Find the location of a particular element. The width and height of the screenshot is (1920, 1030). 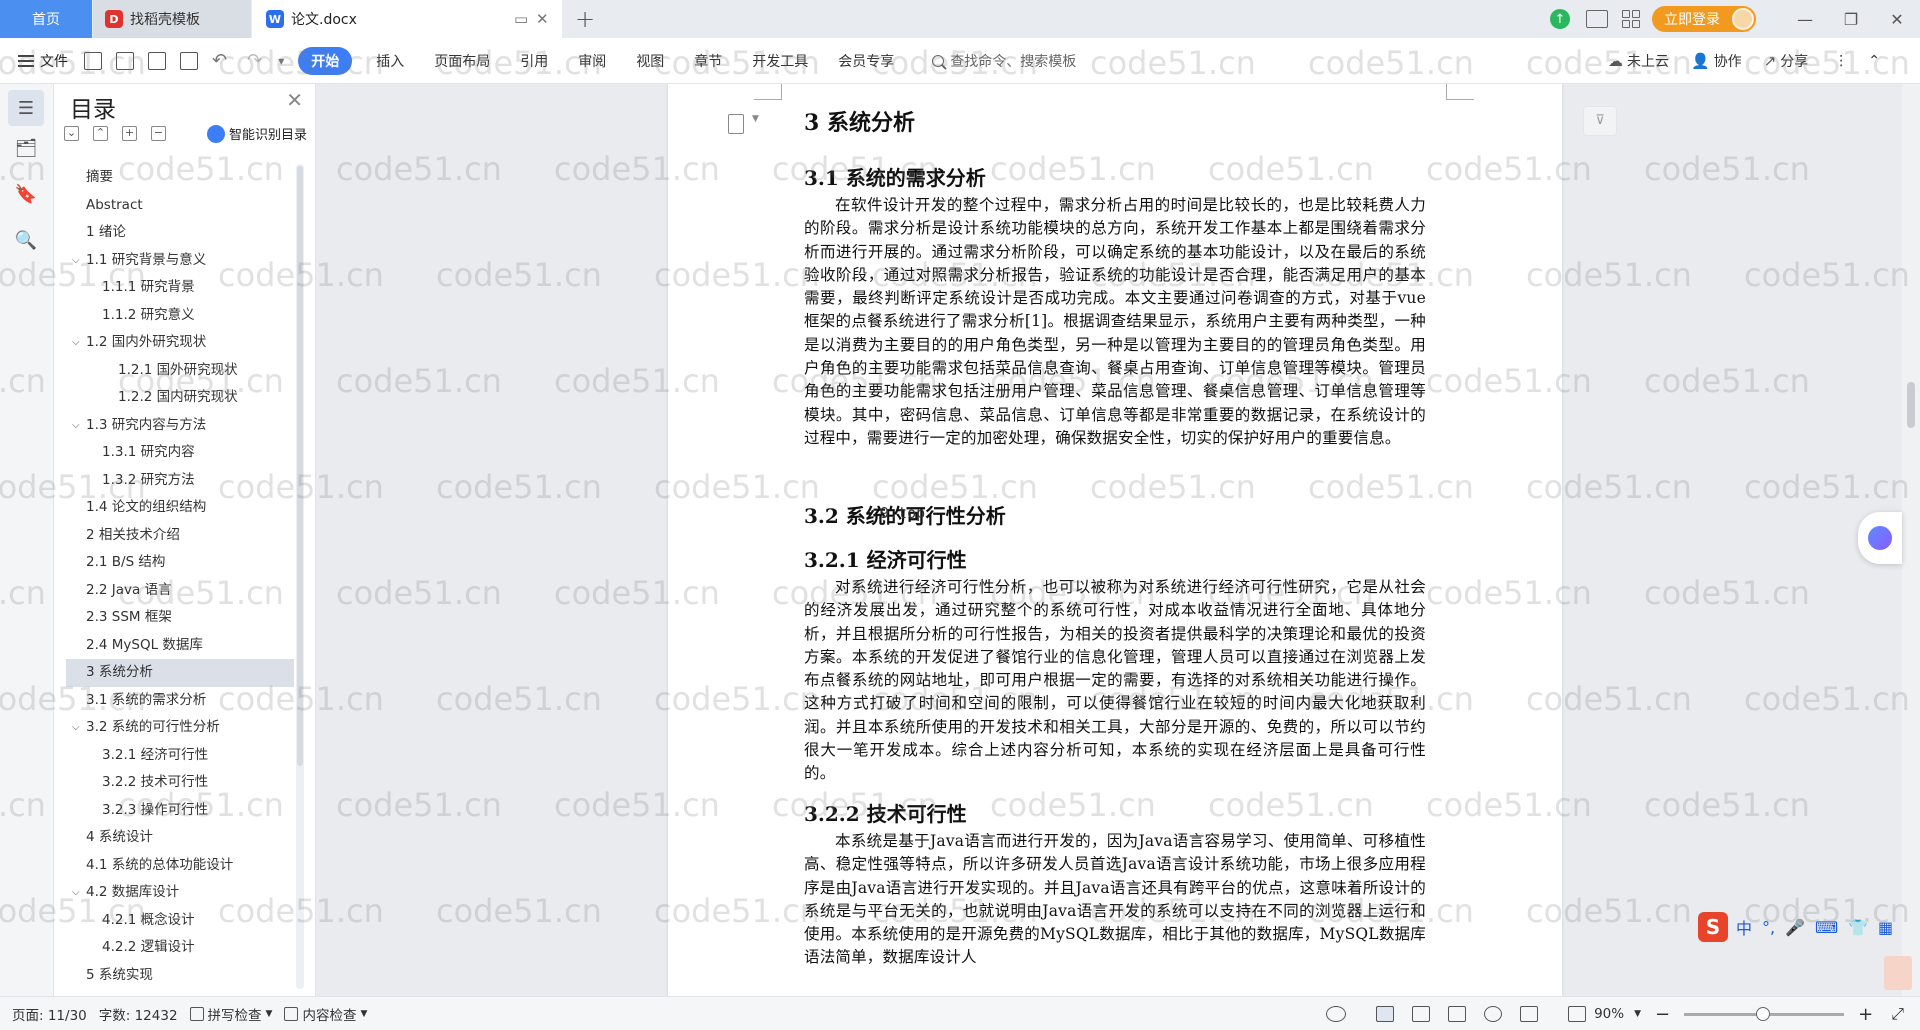

menu-start: 开始 is located at coordinates (325, 60).